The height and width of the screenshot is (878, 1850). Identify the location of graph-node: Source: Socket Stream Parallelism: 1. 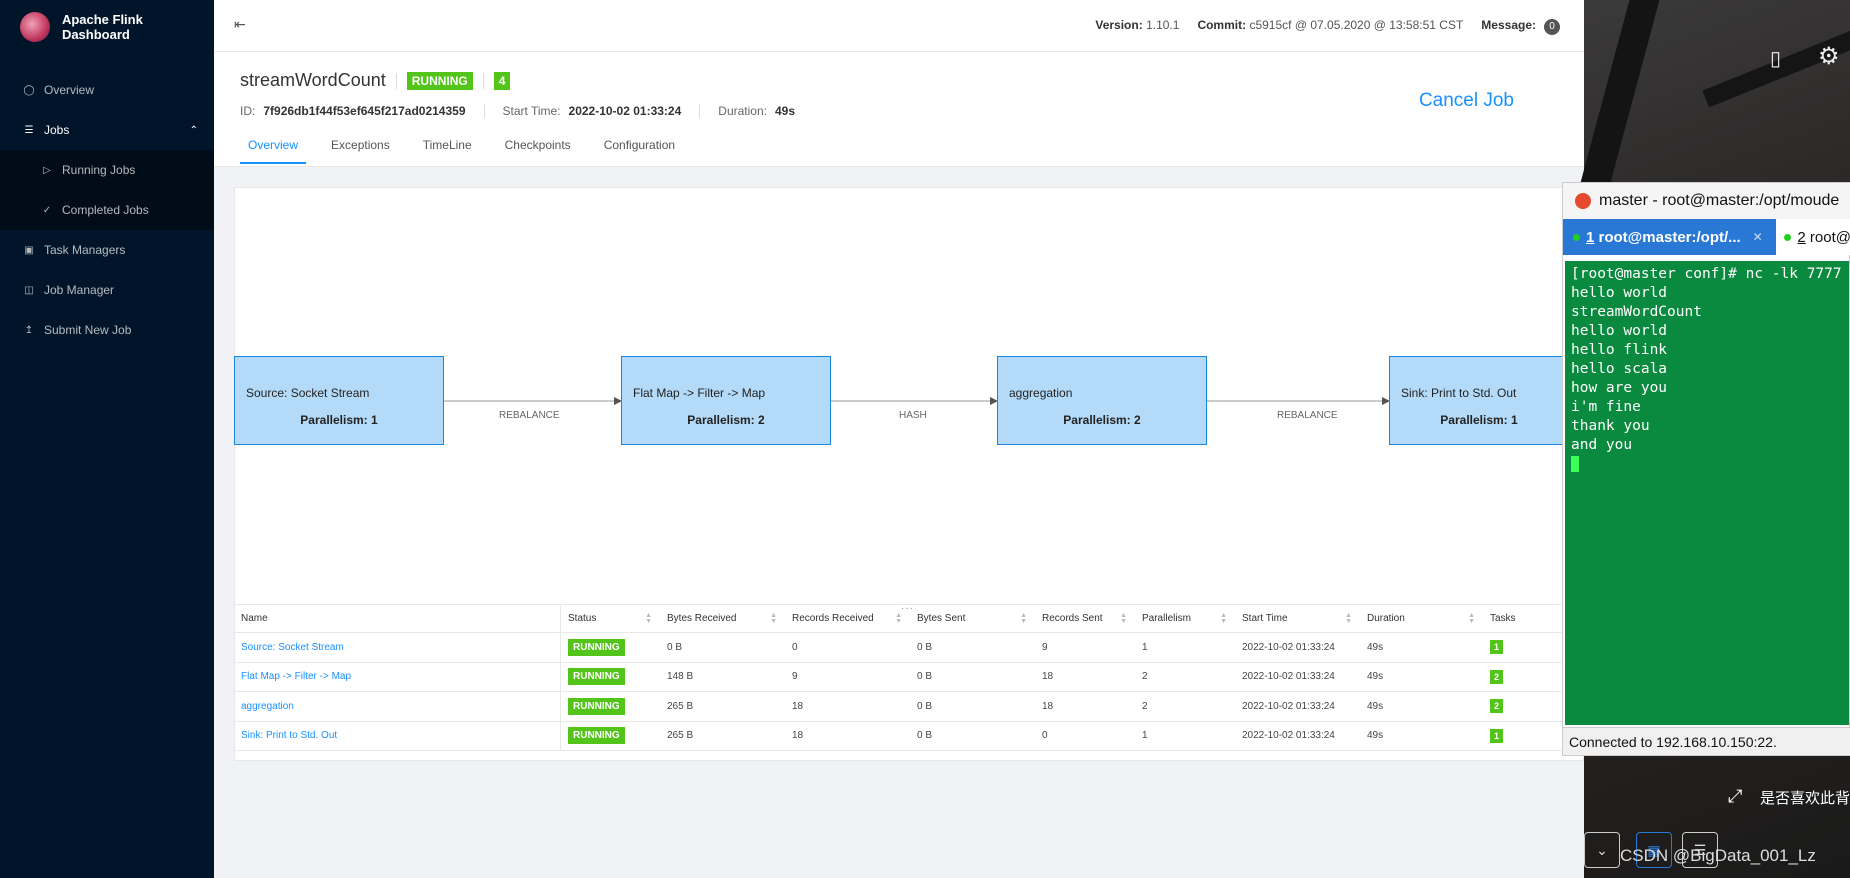
(339, 400).